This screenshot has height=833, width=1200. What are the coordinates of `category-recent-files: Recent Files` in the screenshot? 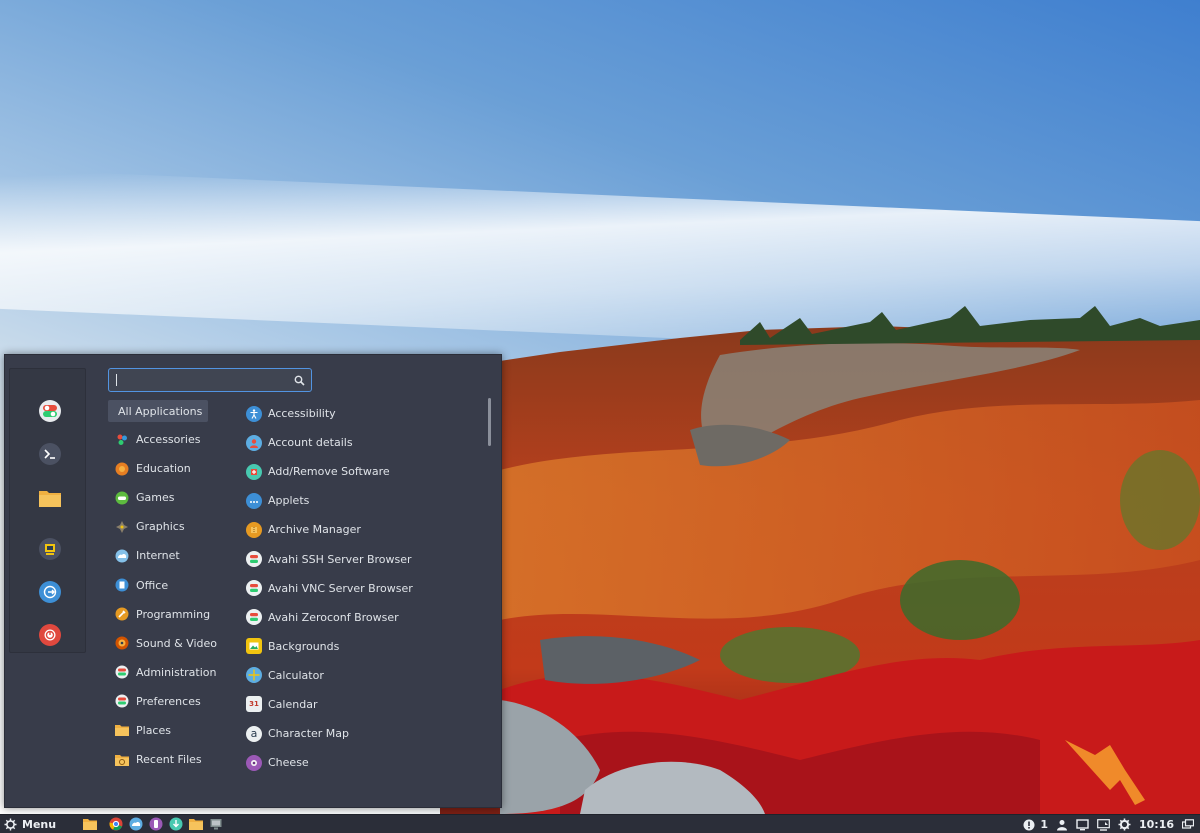 It's located at (170, 759).